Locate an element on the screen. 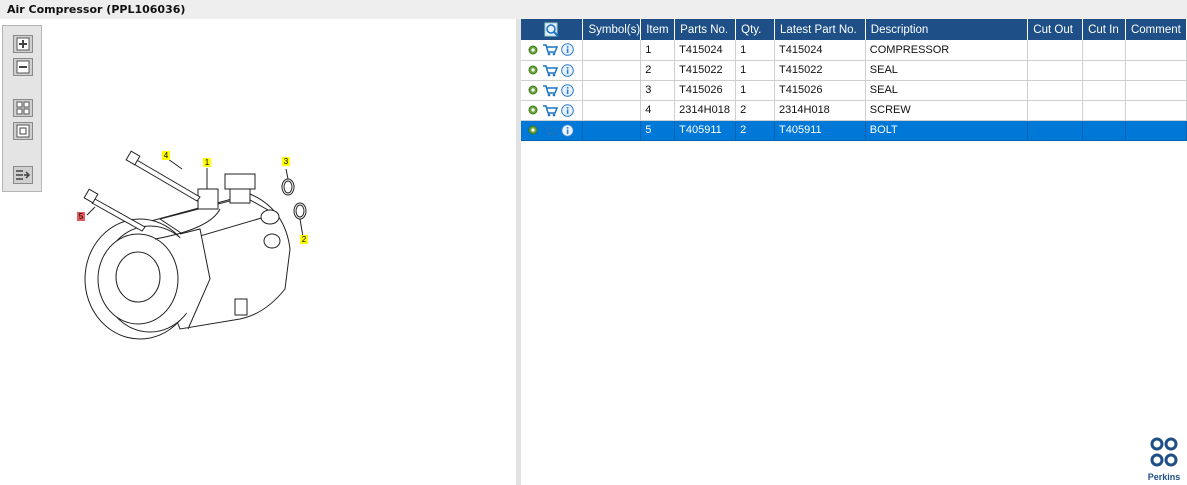 Image resolution: width=1187 pixels, height=485 pixels. zoom-in-icon is located at coordinates (23, 44).